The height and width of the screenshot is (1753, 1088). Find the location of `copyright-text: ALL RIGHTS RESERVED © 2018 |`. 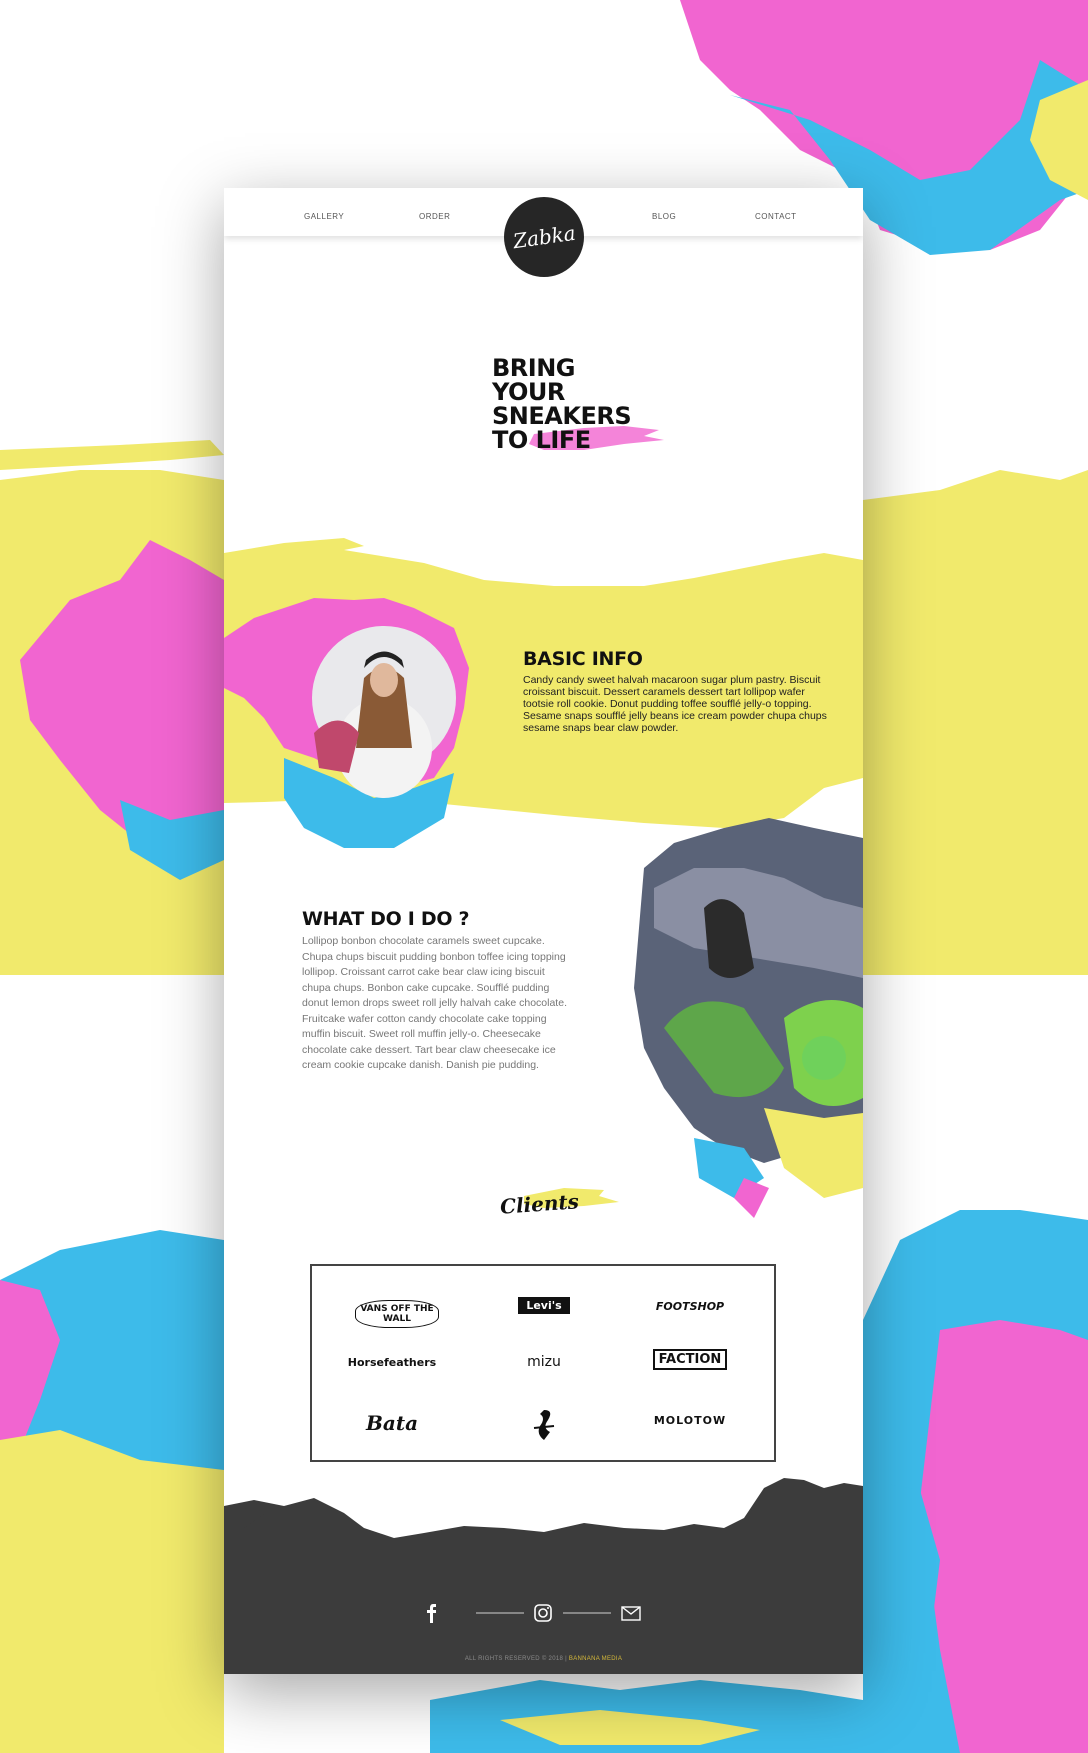

copyright-text: ALL RIGHTS RESERVED © 2018 | is located at coordinates (515, 1659).